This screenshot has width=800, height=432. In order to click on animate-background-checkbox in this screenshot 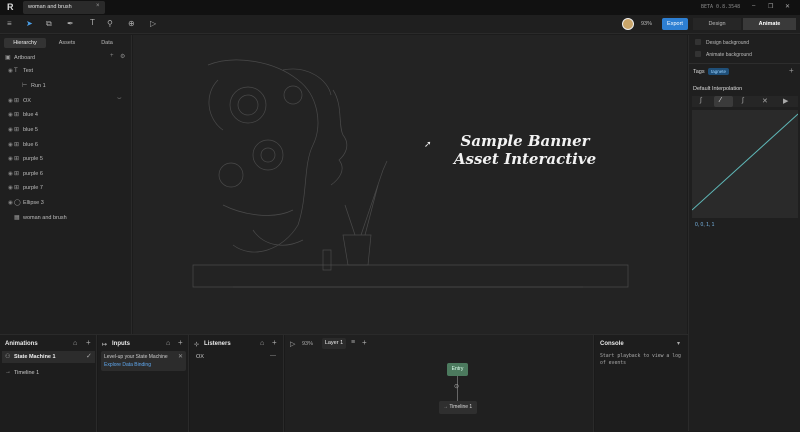, I will do `click(698, 54)`.